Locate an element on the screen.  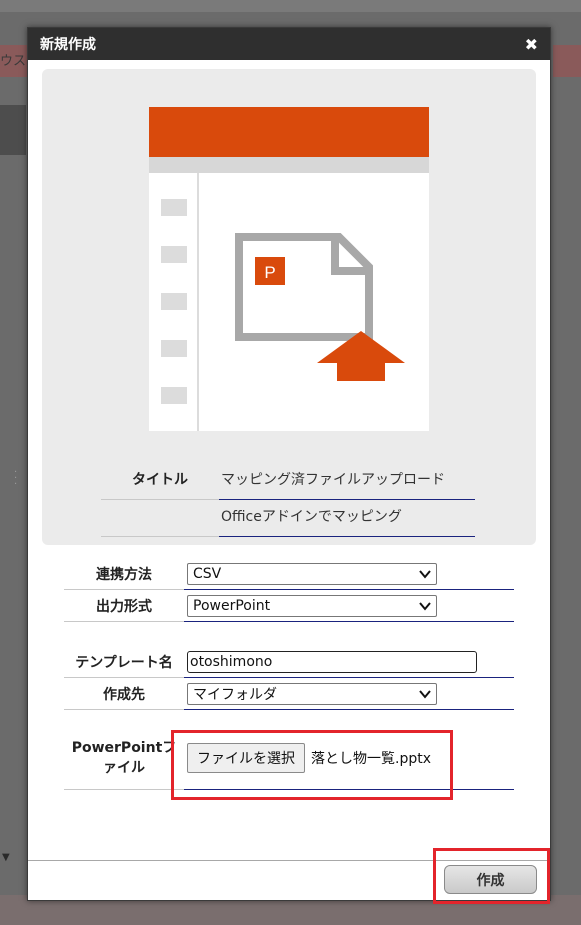
close-icon: ✖ is located at coordinates (531, 44).